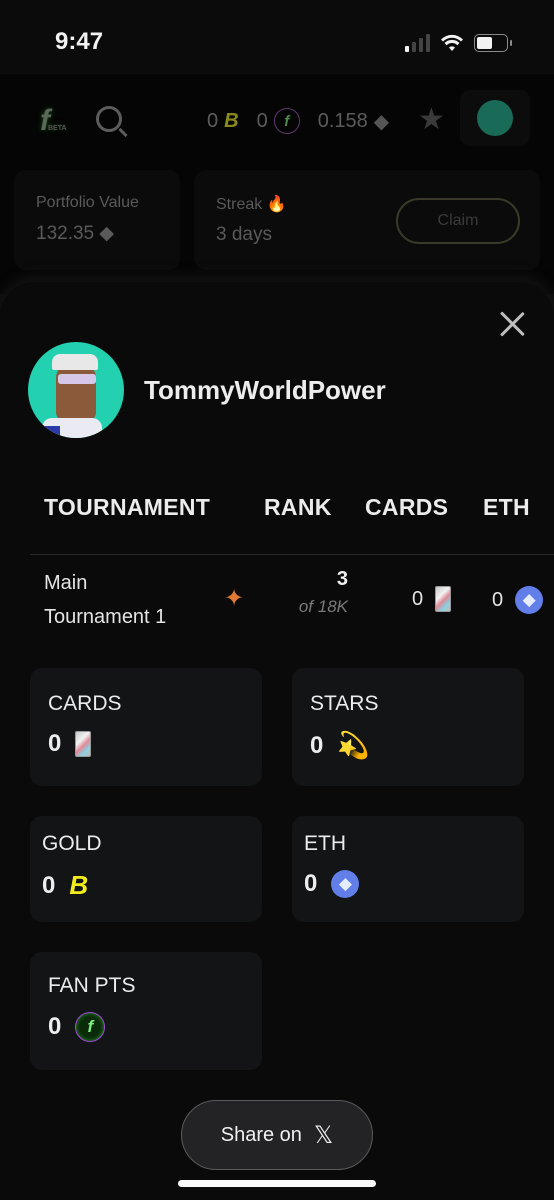 The width and height of the screenshot is (554, 1200). I want to click on column-rank: RANK, so click(298, 507).